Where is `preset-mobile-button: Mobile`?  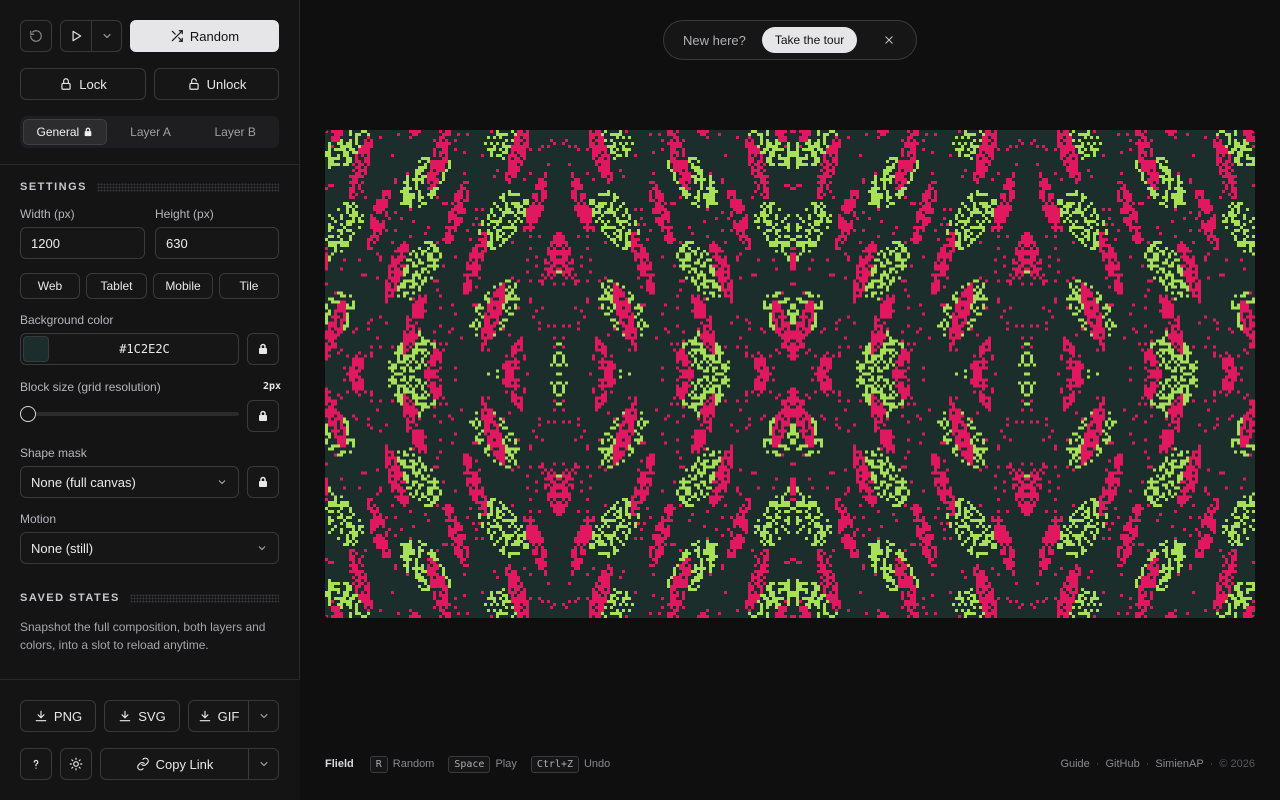
preset-mobile-button: Mobile is located at coordinates (183, 286).